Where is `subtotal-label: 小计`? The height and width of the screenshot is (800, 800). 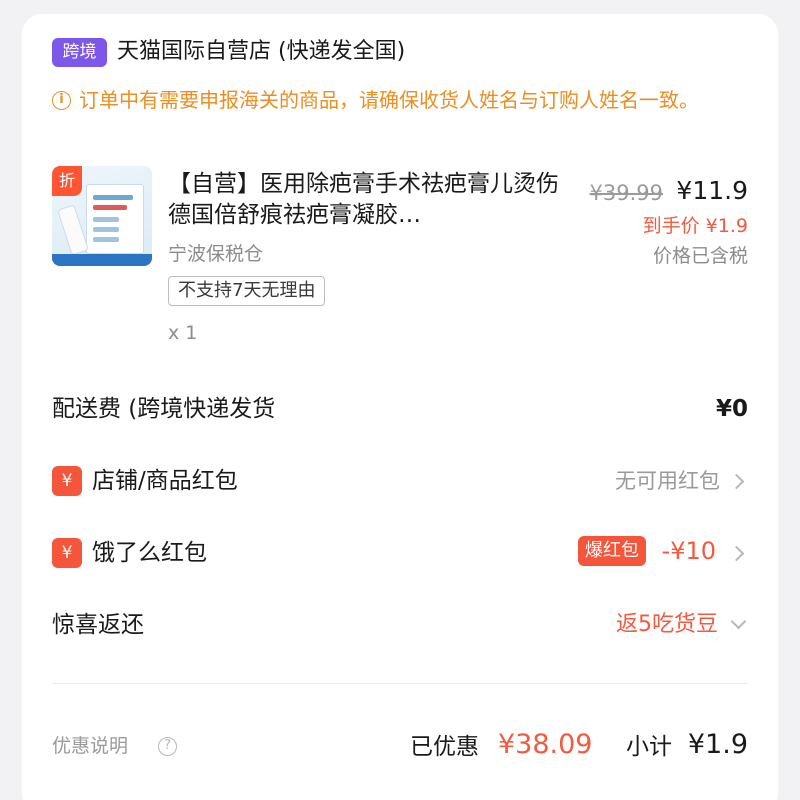 subtotal-label: 小计 is located at coordinates (649, 747).